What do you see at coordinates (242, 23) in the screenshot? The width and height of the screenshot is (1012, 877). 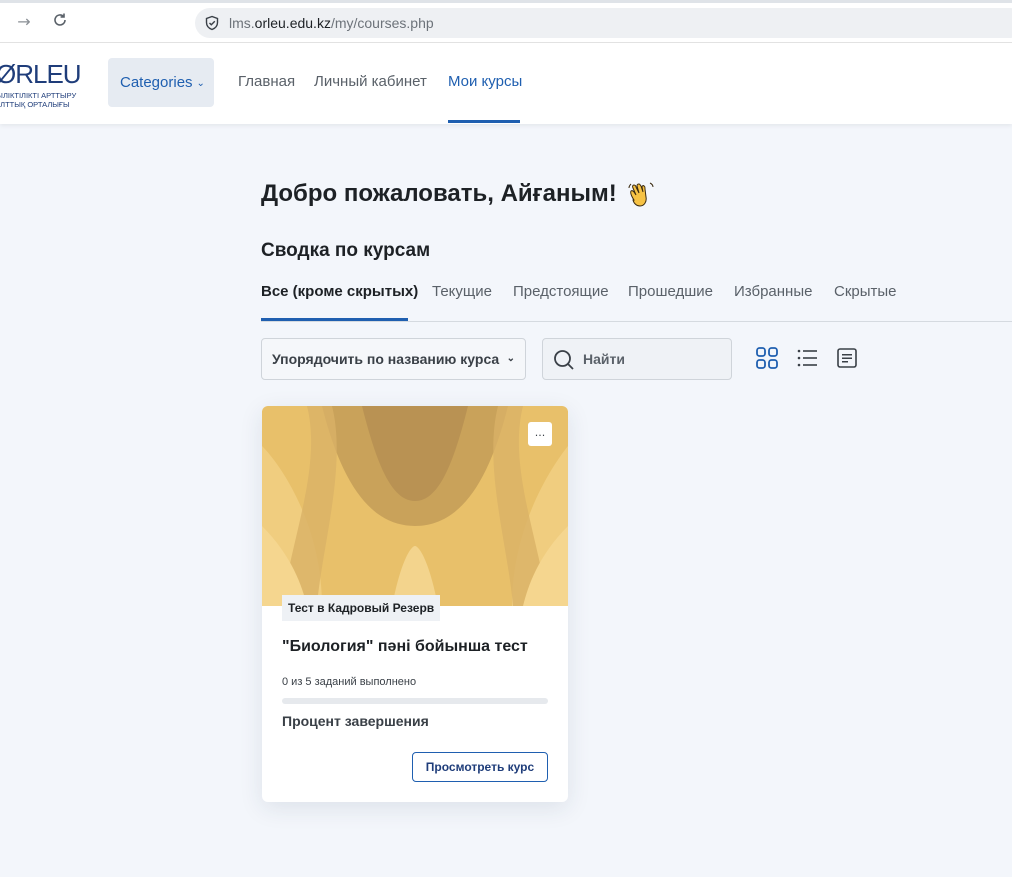 I see `url-prefix: lms.` at bounding box center [242, 23].